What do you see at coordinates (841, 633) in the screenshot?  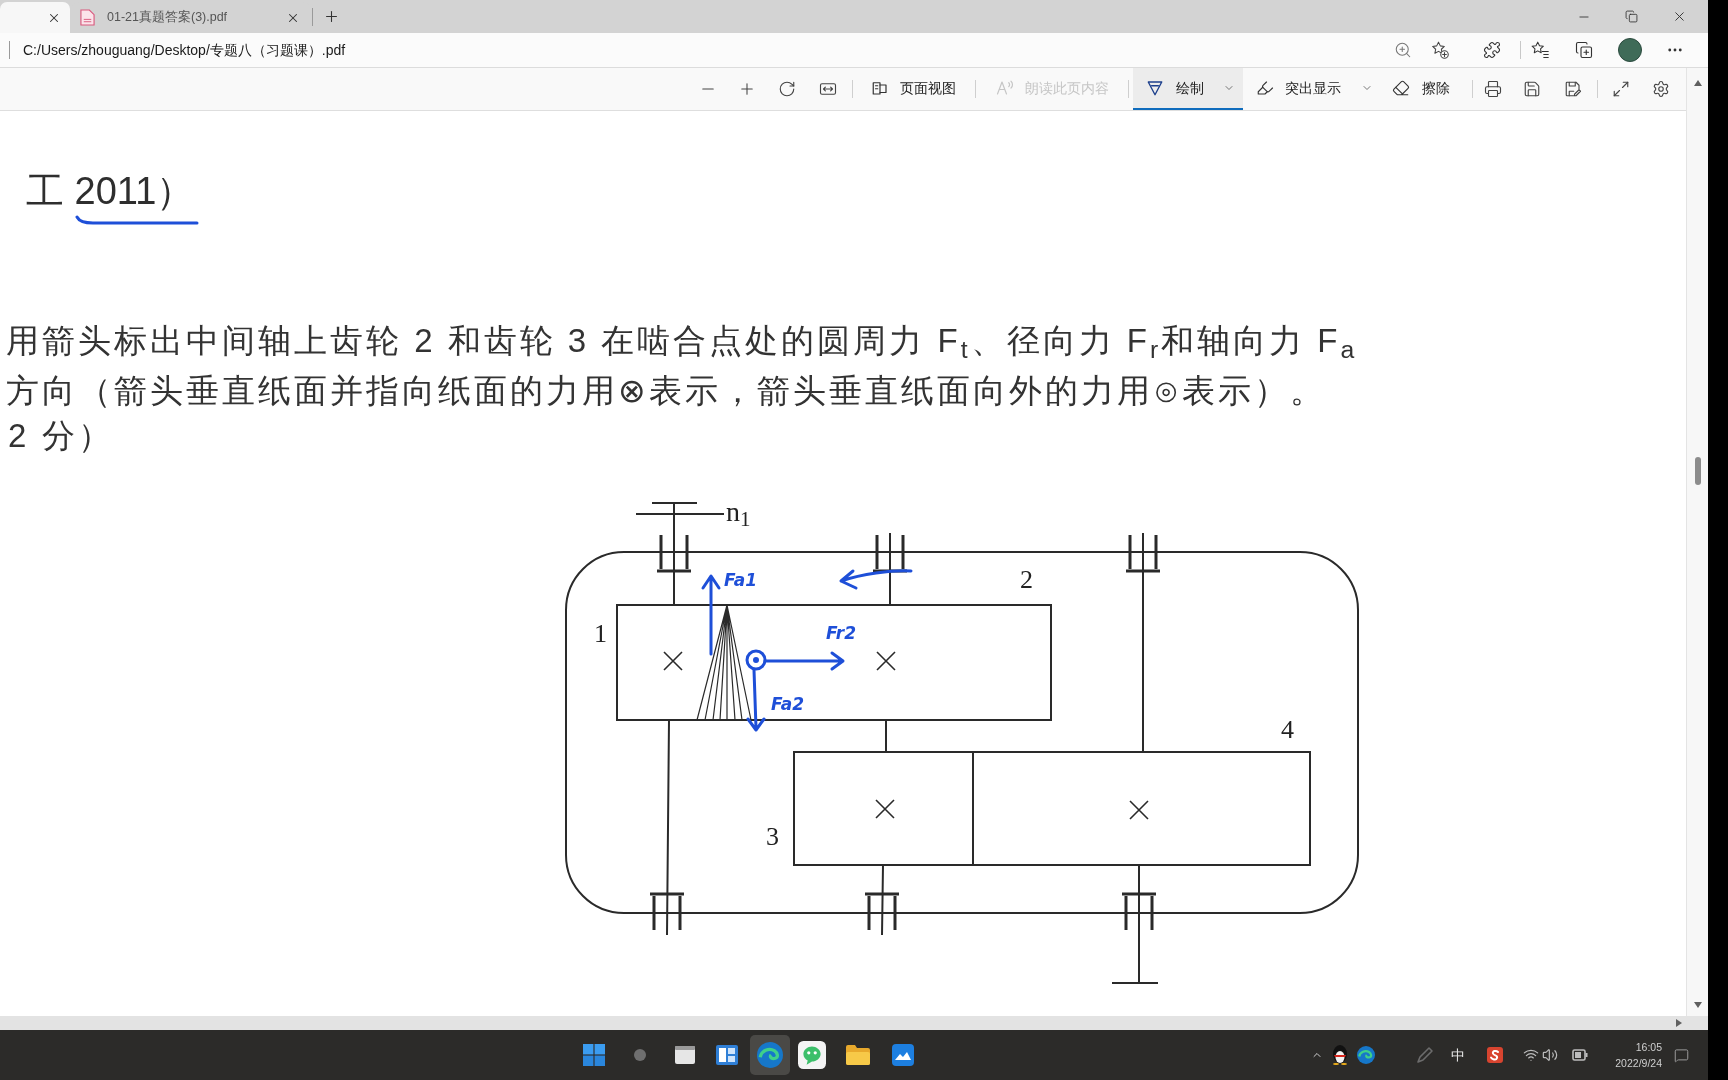 I see `handwritten-label: Fr2` at bounding box center [841, 633].